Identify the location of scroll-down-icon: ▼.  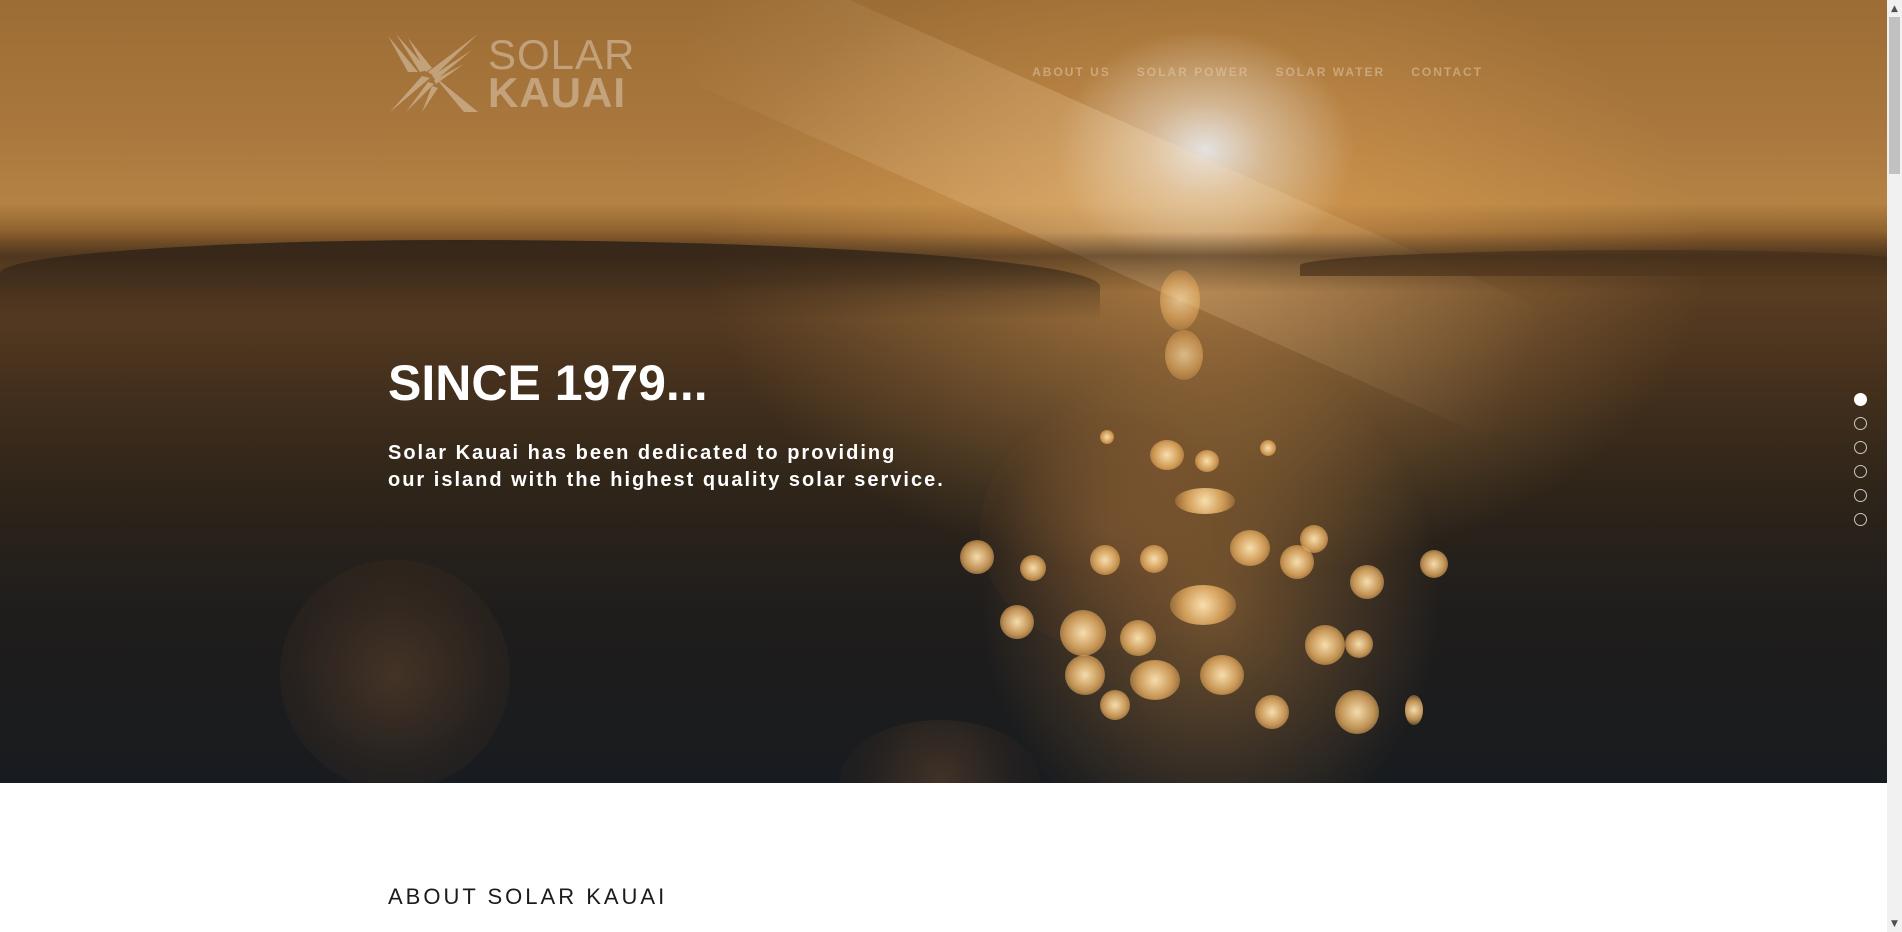
(1894, 923).